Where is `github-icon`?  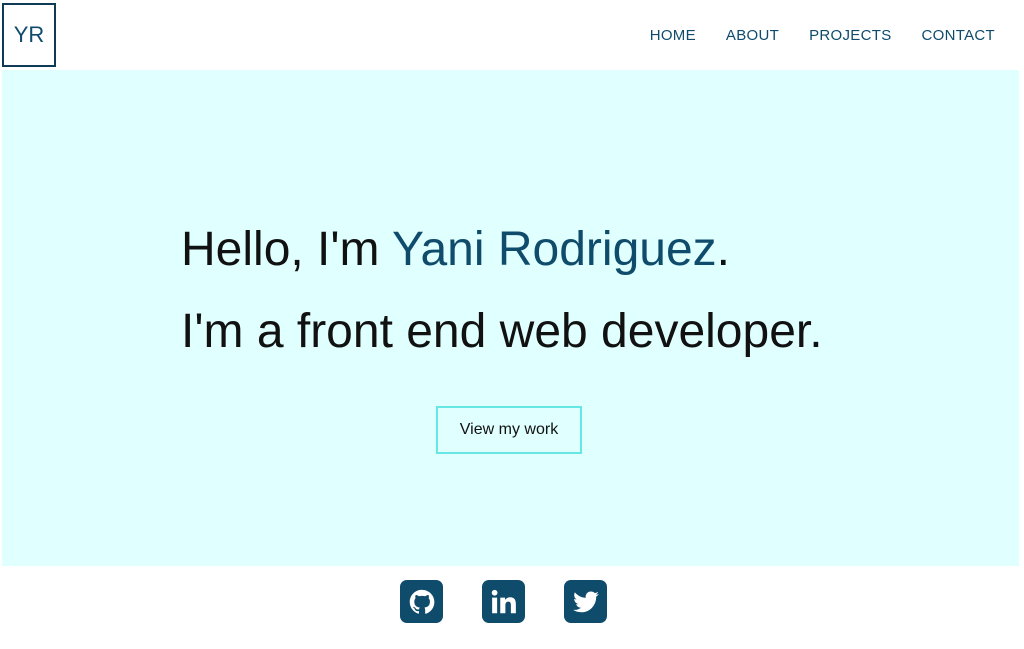
github-icon is located at coordinates (421, 601).